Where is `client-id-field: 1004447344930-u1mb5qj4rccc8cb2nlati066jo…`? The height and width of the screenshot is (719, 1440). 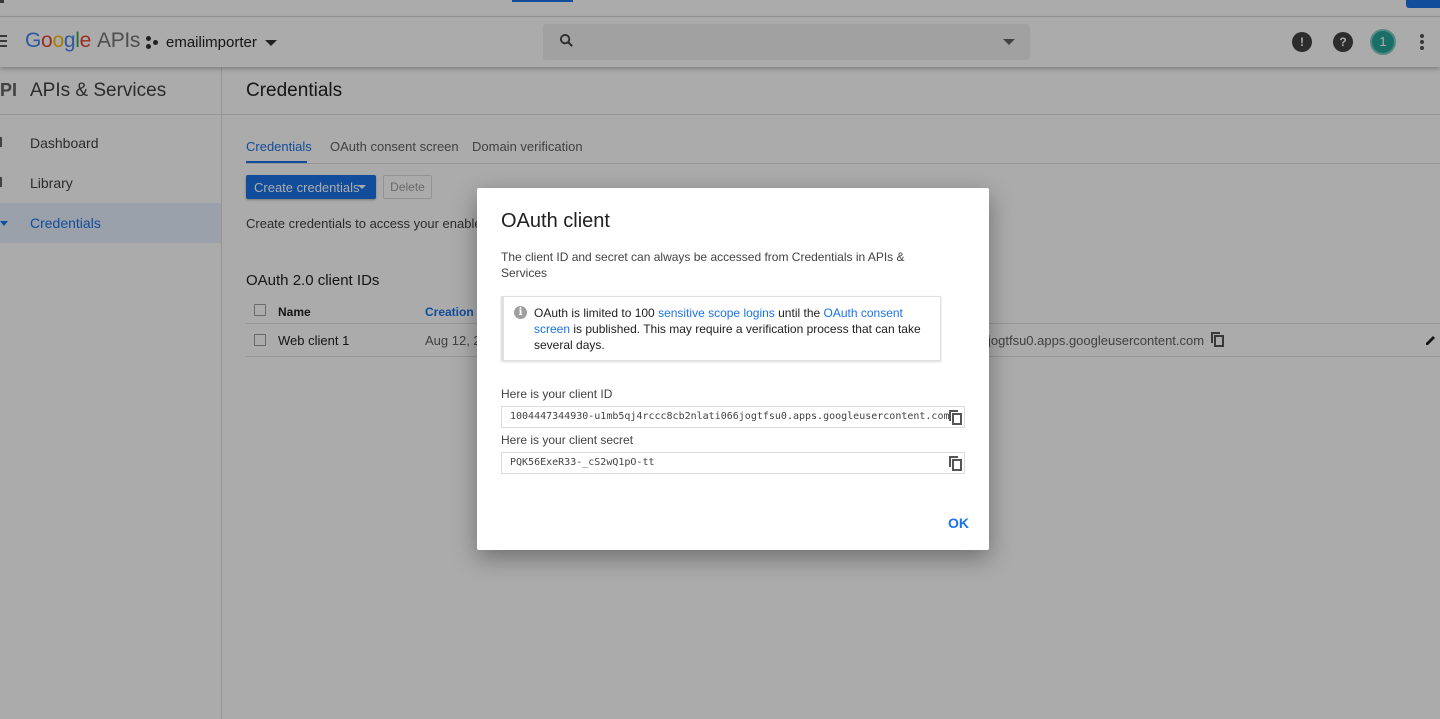 client-id-field: 1004447344930-u1mb5qj4rccc8cb2nlati066jo… is located at coordinates (733, 417).